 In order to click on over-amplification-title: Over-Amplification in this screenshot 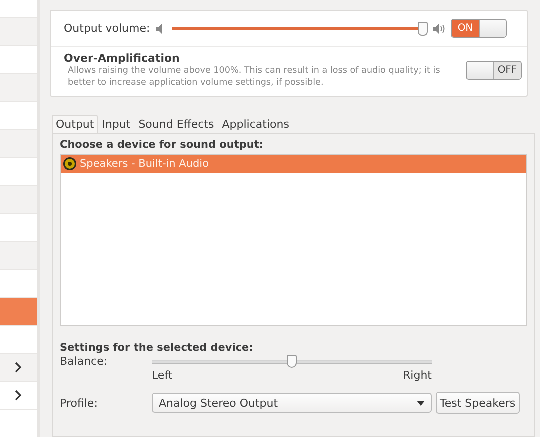, I will do `click(122, 58)`.